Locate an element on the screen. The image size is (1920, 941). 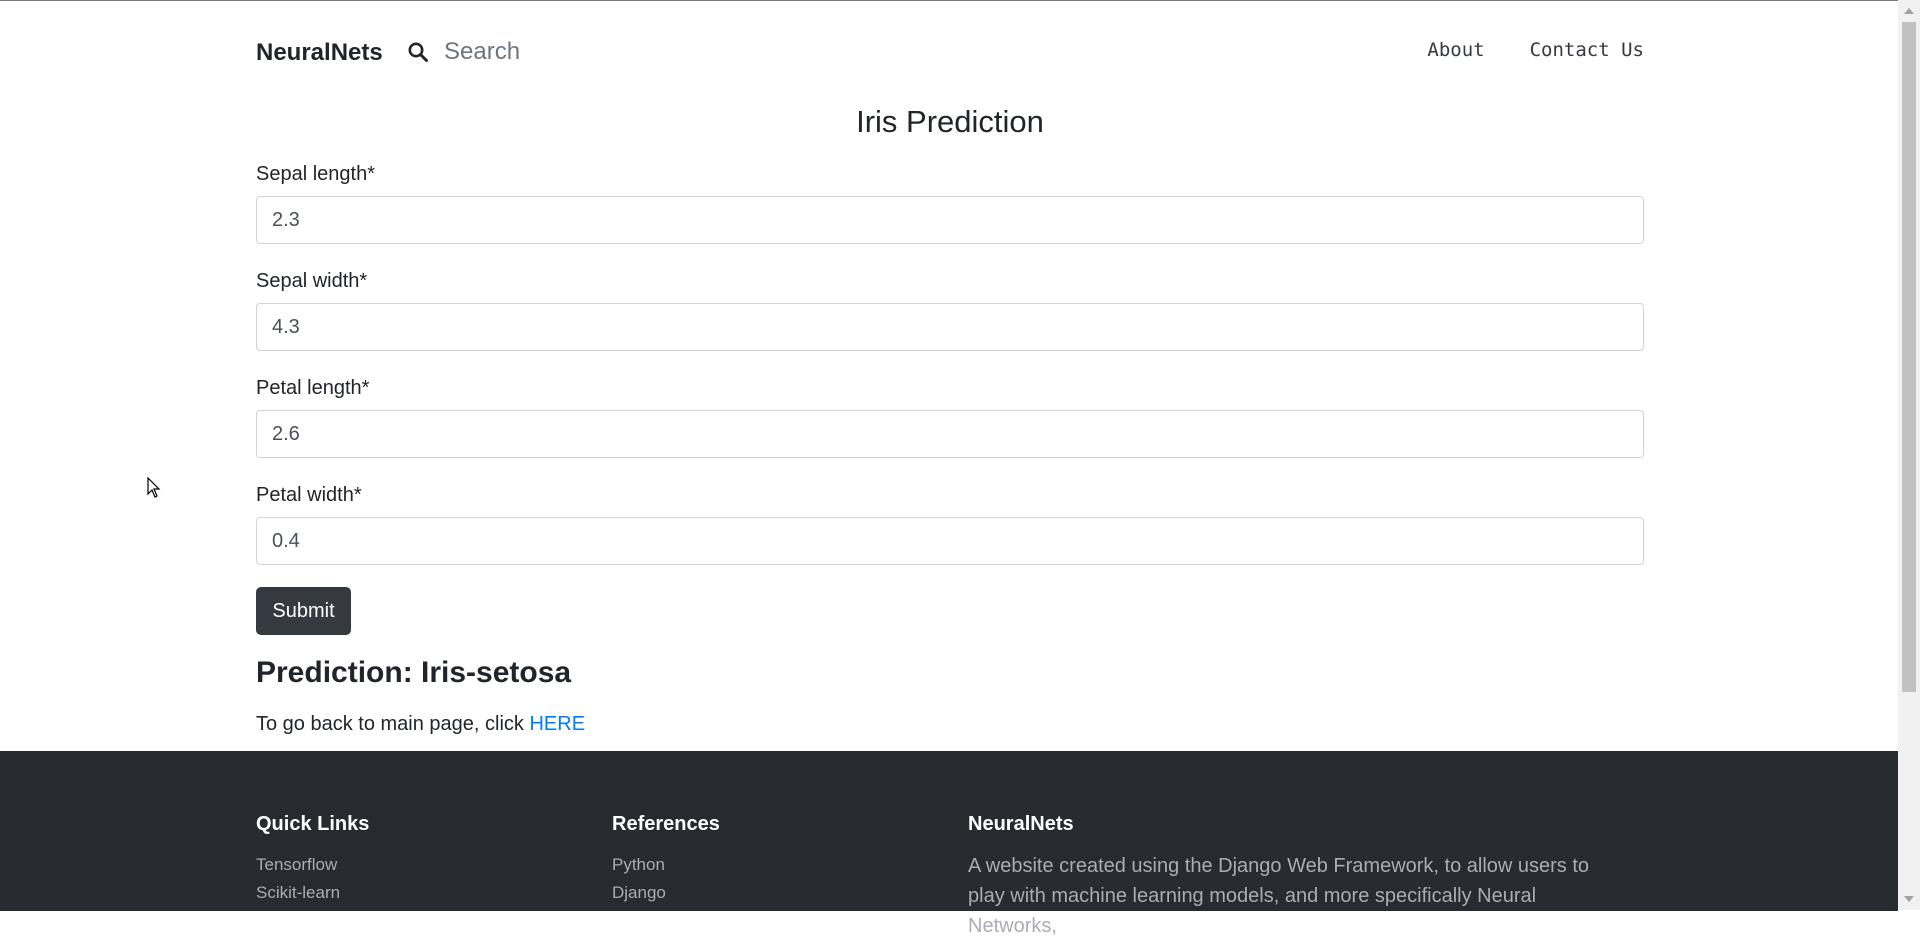
back-text-label: To go back to main page, click is located at coordinates (393, 724).